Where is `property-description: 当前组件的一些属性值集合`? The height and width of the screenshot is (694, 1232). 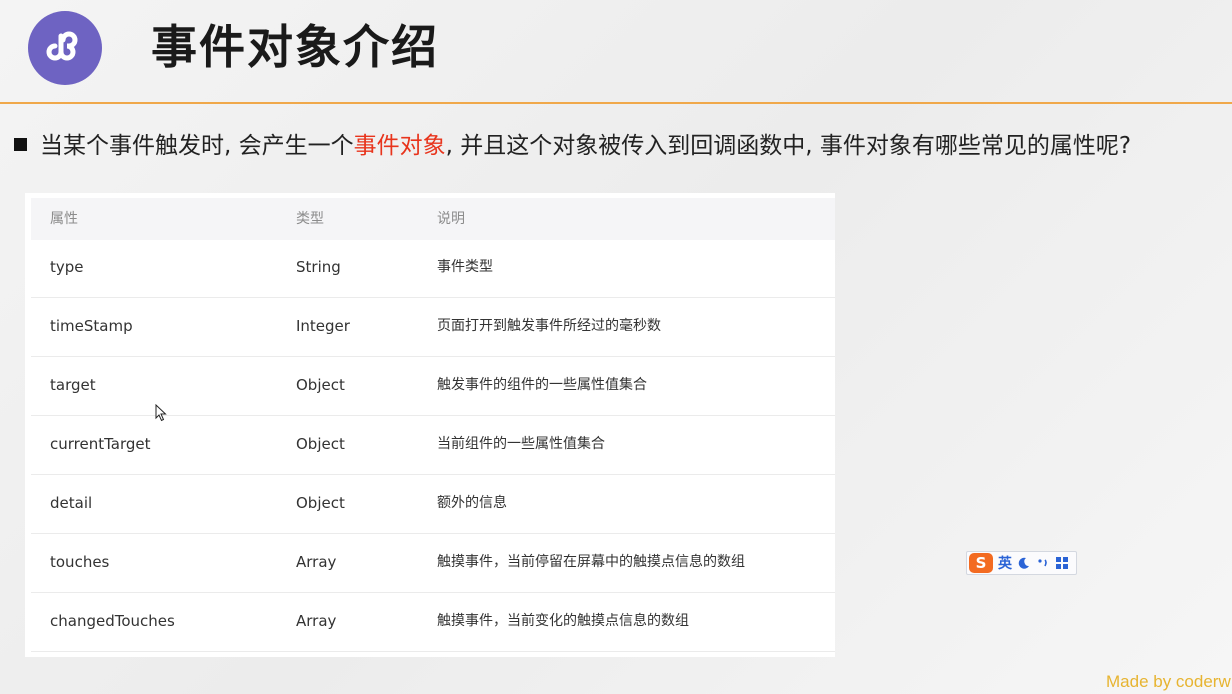 property-description: 当前组件的一些属性值集合 is located at coordinates (521, 444).